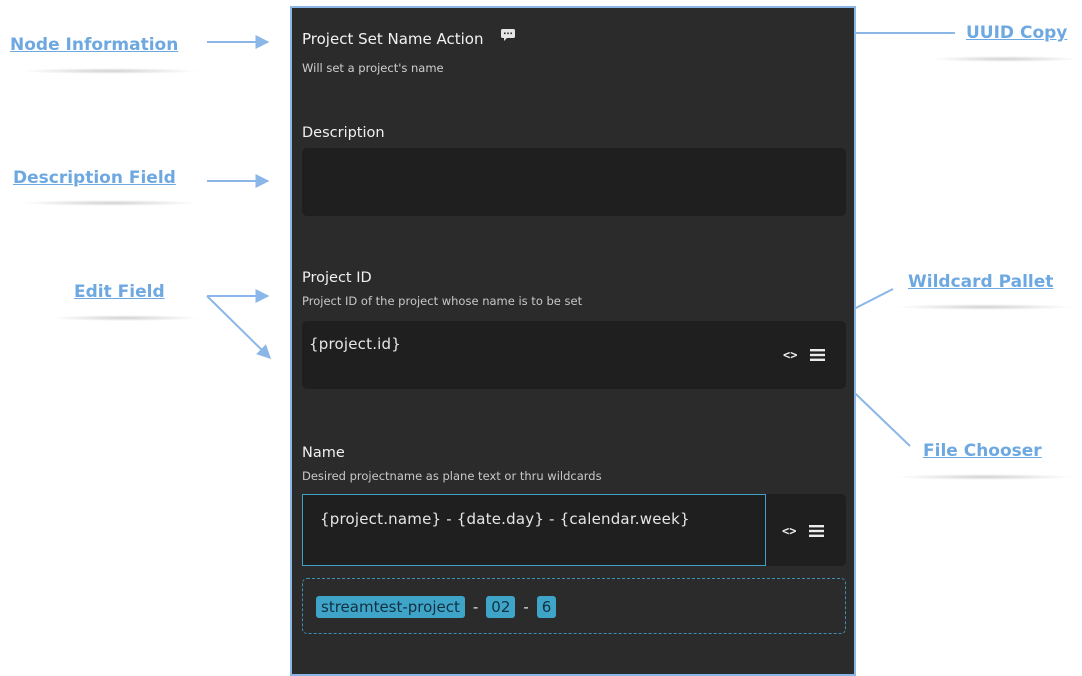  I want to click on description-field, so click(574, 182).